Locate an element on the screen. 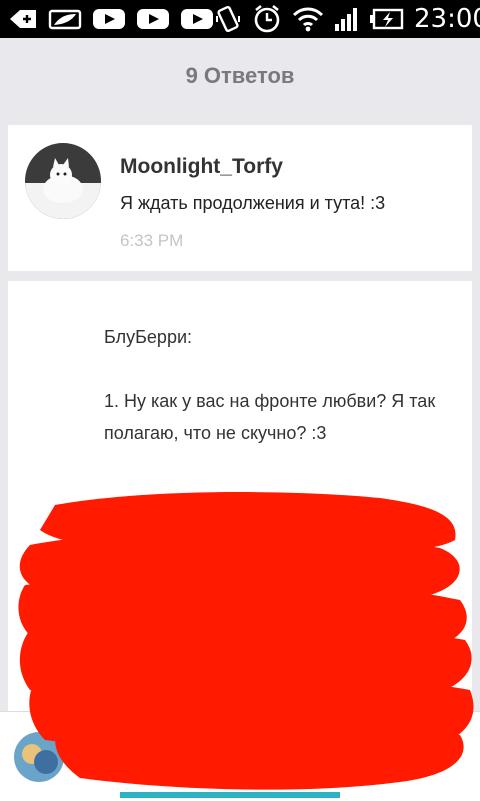 This screenshot has height=801, width=480. vibrate-icon is located at coordinates (228, 19).